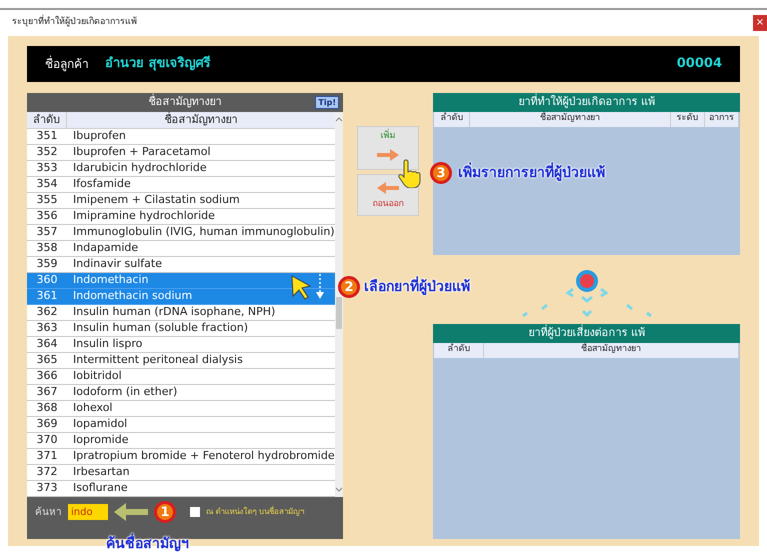 The image size is (767, 555). Describe the element at coordinates (47, 280) in the screenshot. I see `row-number: 360` at that location.